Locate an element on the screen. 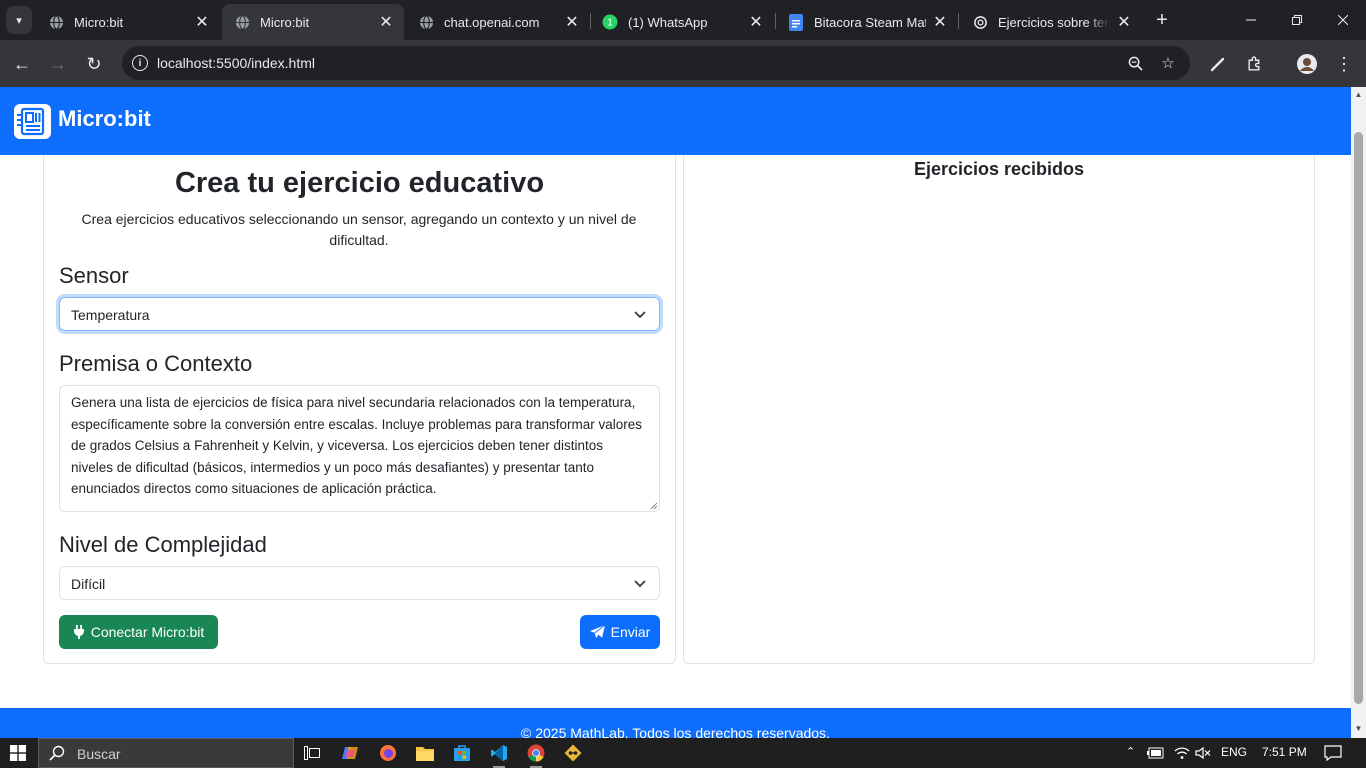 The image size is (1366, 768). browser-tab-5: Bitacora Steam Math ✕ is located at coordinates (867, 22).